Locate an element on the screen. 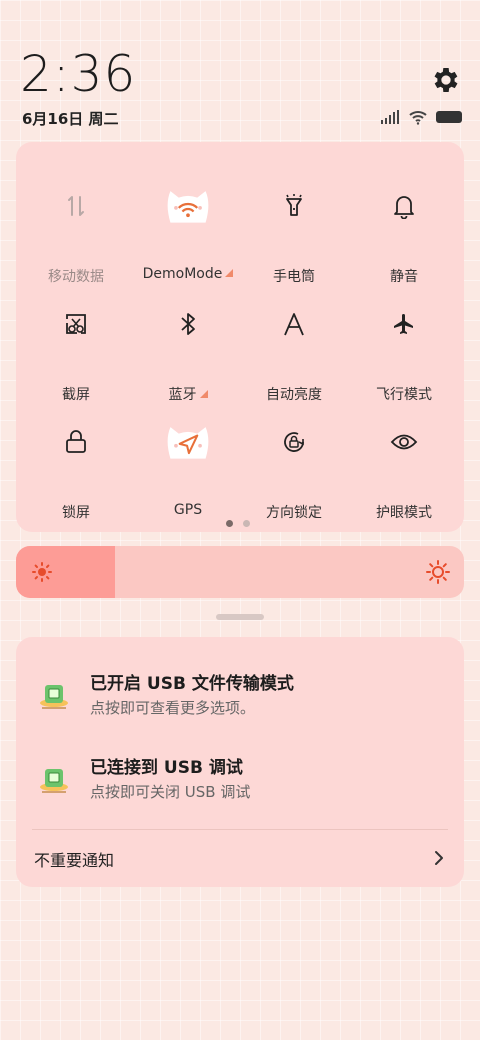 Image resolution: width=480 pixels, height=1040 pixels. tile-label: 方向锁定 is located at coordinates (294, 513).